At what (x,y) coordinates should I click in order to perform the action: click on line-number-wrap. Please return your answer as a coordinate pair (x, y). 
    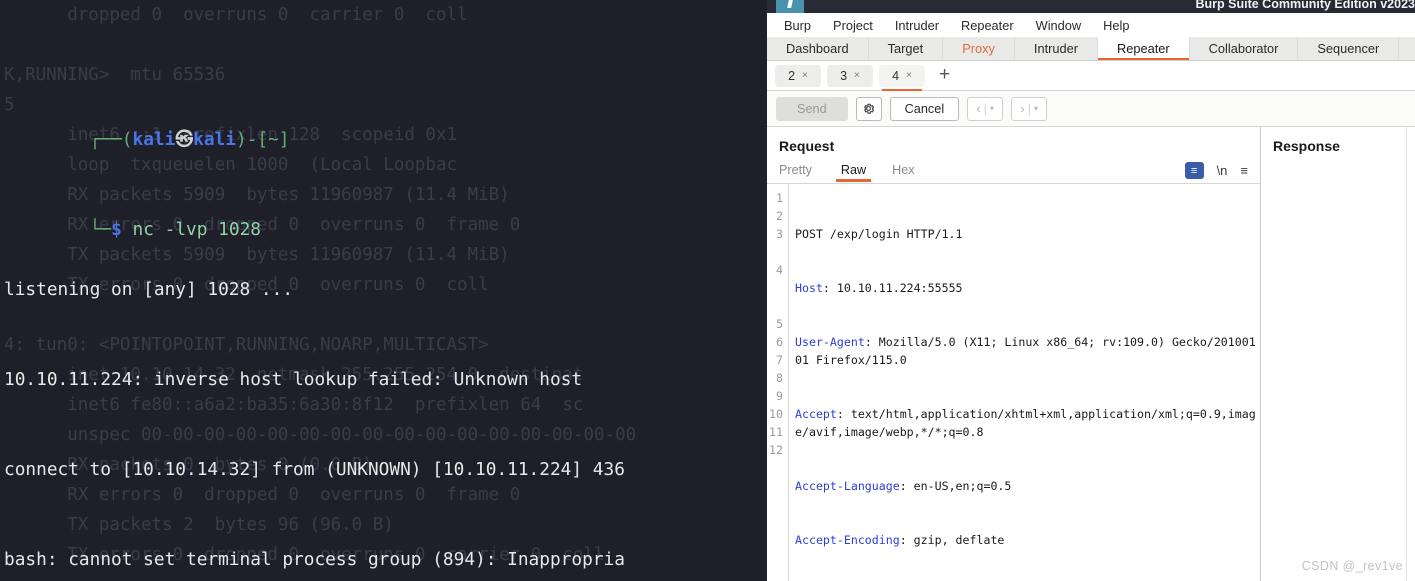
    Looking at the image, I should click on (775, 288).